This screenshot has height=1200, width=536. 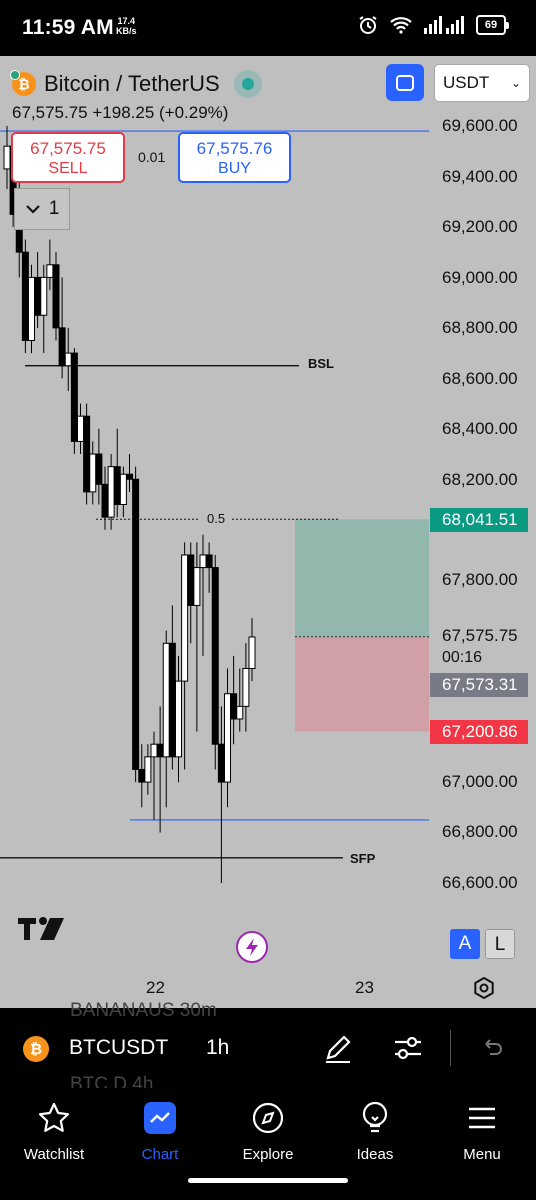 I want to click on take-profit-tag: 68,041.51, so click(x=479, y=520).